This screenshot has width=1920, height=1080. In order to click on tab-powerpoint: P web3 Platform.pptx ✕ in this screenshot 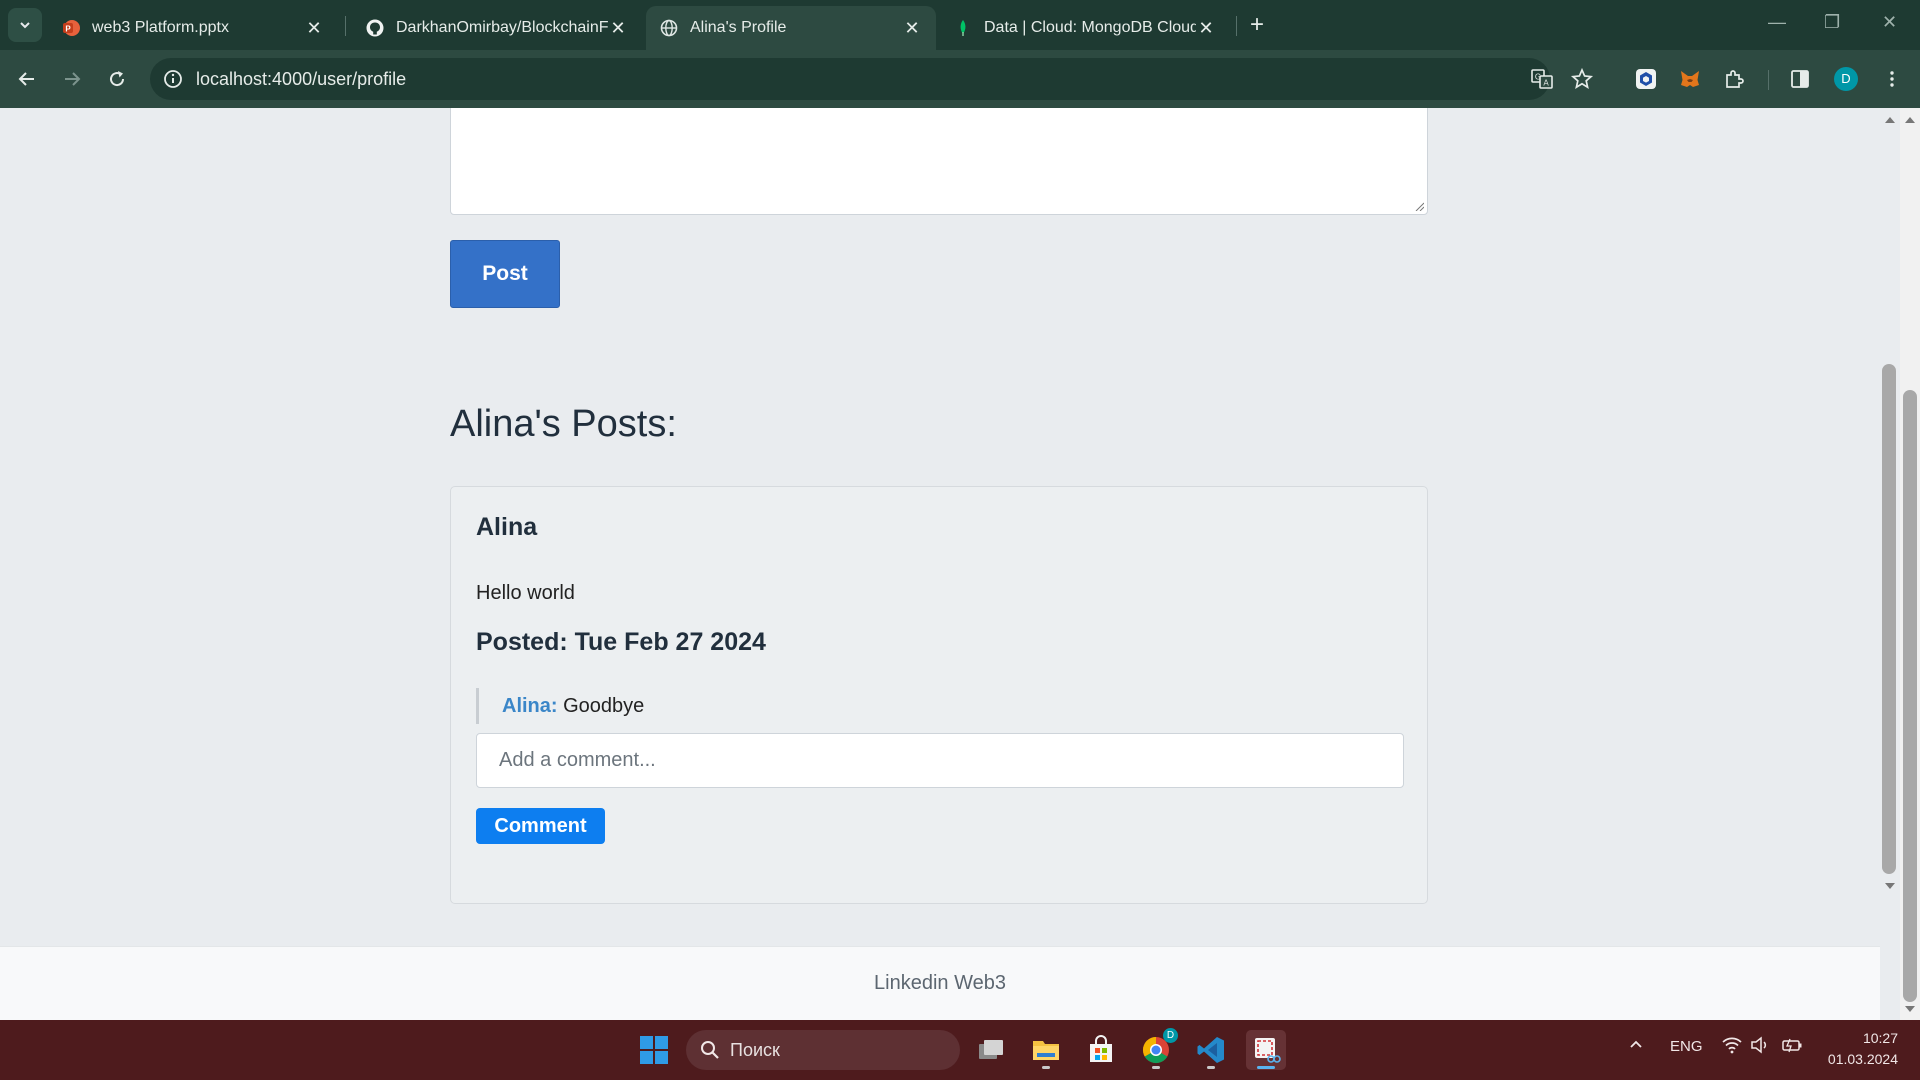, I will do `click(193, 28)`.